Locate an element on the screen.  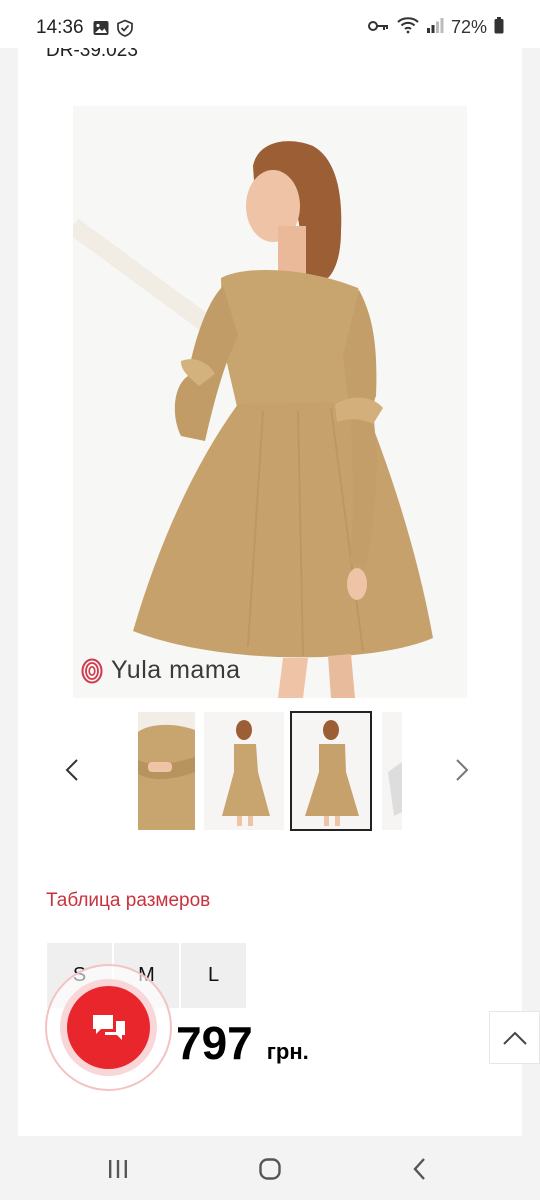
wifi-icon is located at coordinates (408, 27).